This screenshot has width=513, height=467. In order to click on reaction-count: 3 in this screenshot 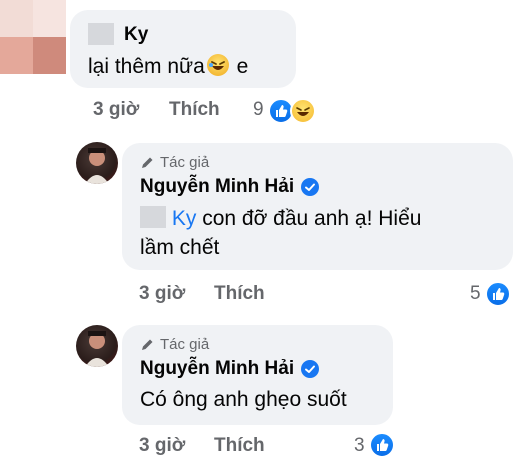, I will do `click(359, 446)`.